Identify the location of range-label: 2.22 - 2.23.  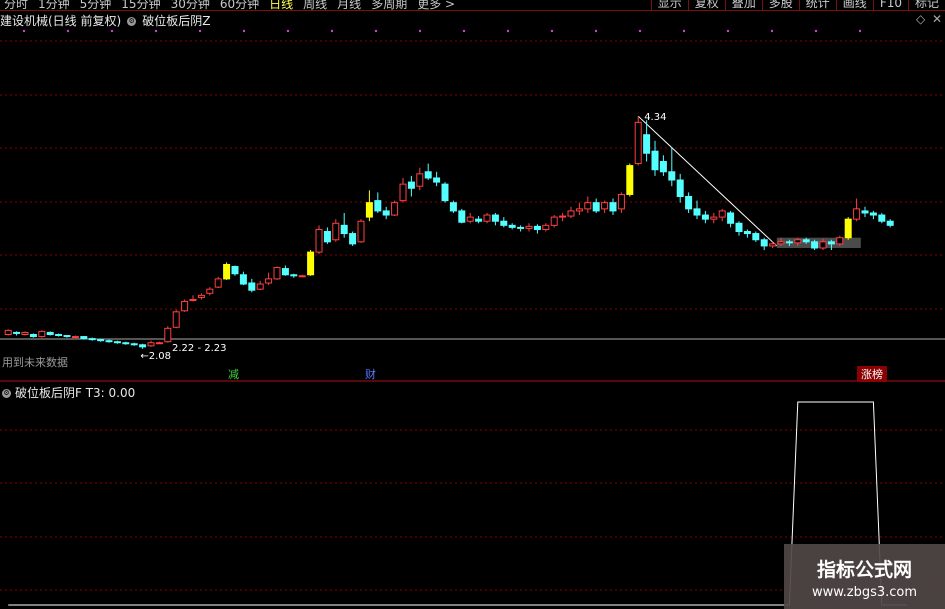
(199, 348).